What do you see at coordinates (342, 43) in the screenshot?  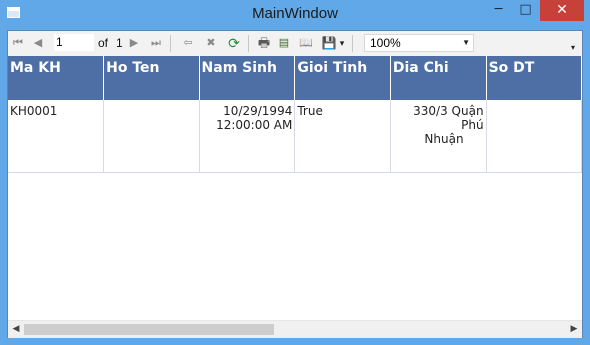 I see `export-dropdown-icon: ▾` at bounding box center [342, 43].